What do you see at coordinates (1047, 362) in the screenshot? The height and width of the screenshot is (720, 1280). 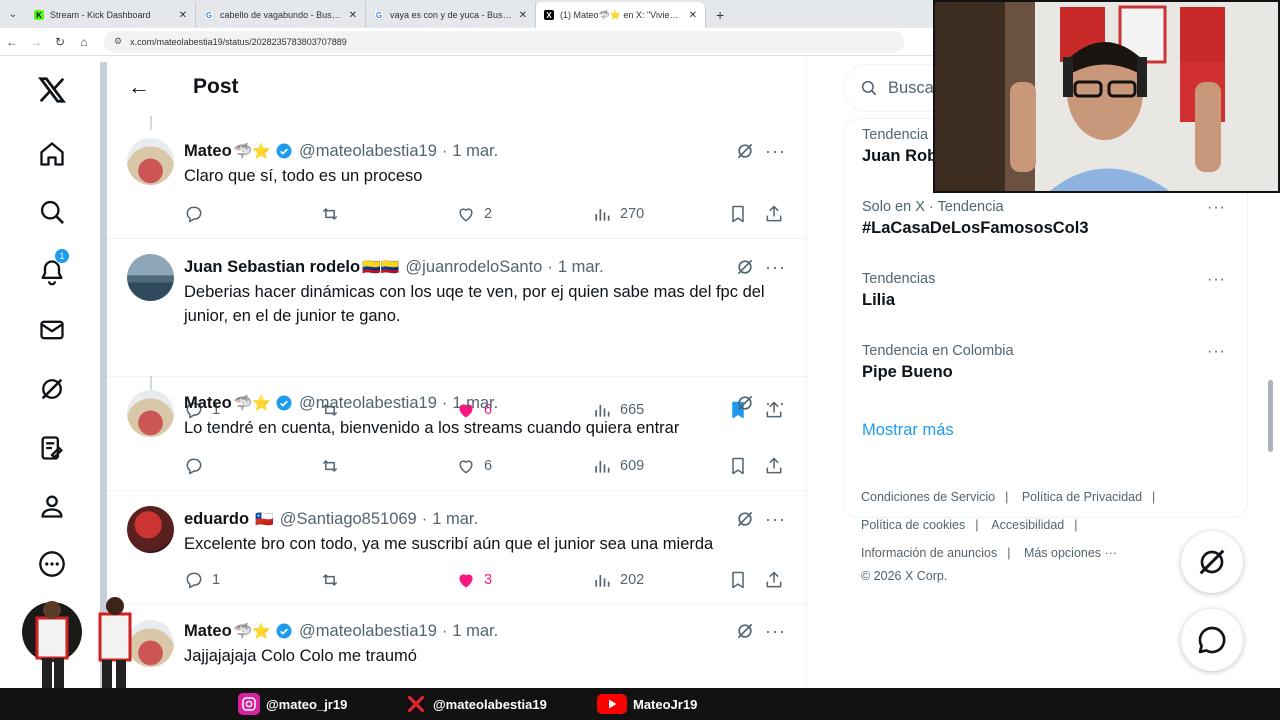 I see `trend-item: Tendencia en Colombia Pipe Bueno ···` at bounding box center [1047, 362].